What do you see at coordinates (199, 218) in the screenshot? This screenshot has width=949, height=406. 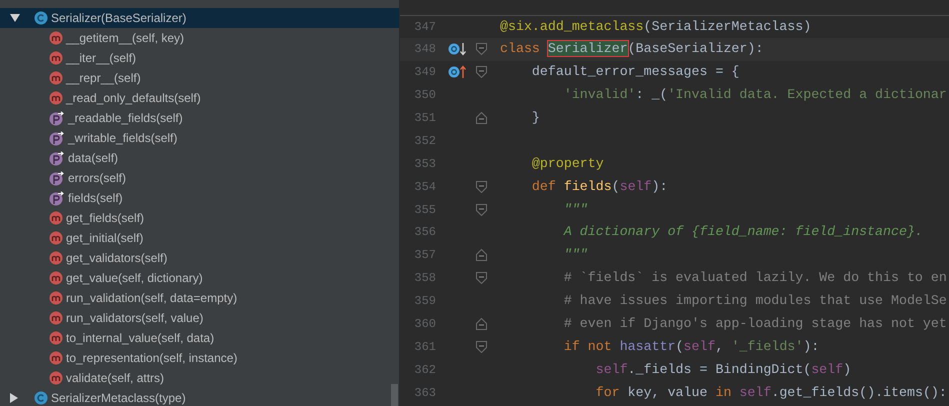 I see `tree-item: get_fields(self)` at bounding box center [199, 218].